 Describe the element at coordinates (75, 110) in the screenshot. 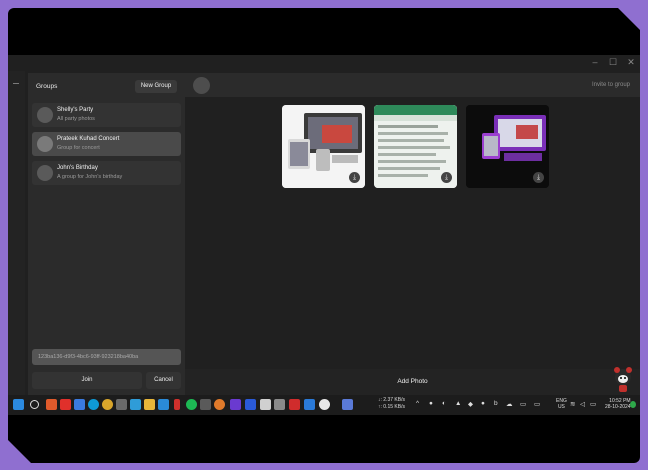

I see `group-name: Shelly's Party` at that location.